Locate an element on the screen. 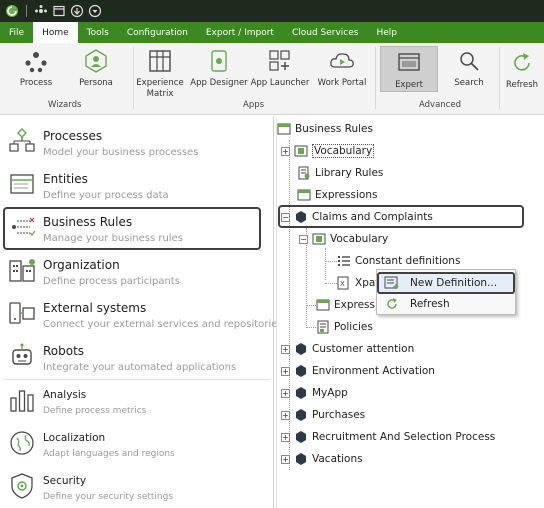 The height and width of the screenshot is (508, 544). work-portal-label: Work Portal is located at coordinates (342, 83).